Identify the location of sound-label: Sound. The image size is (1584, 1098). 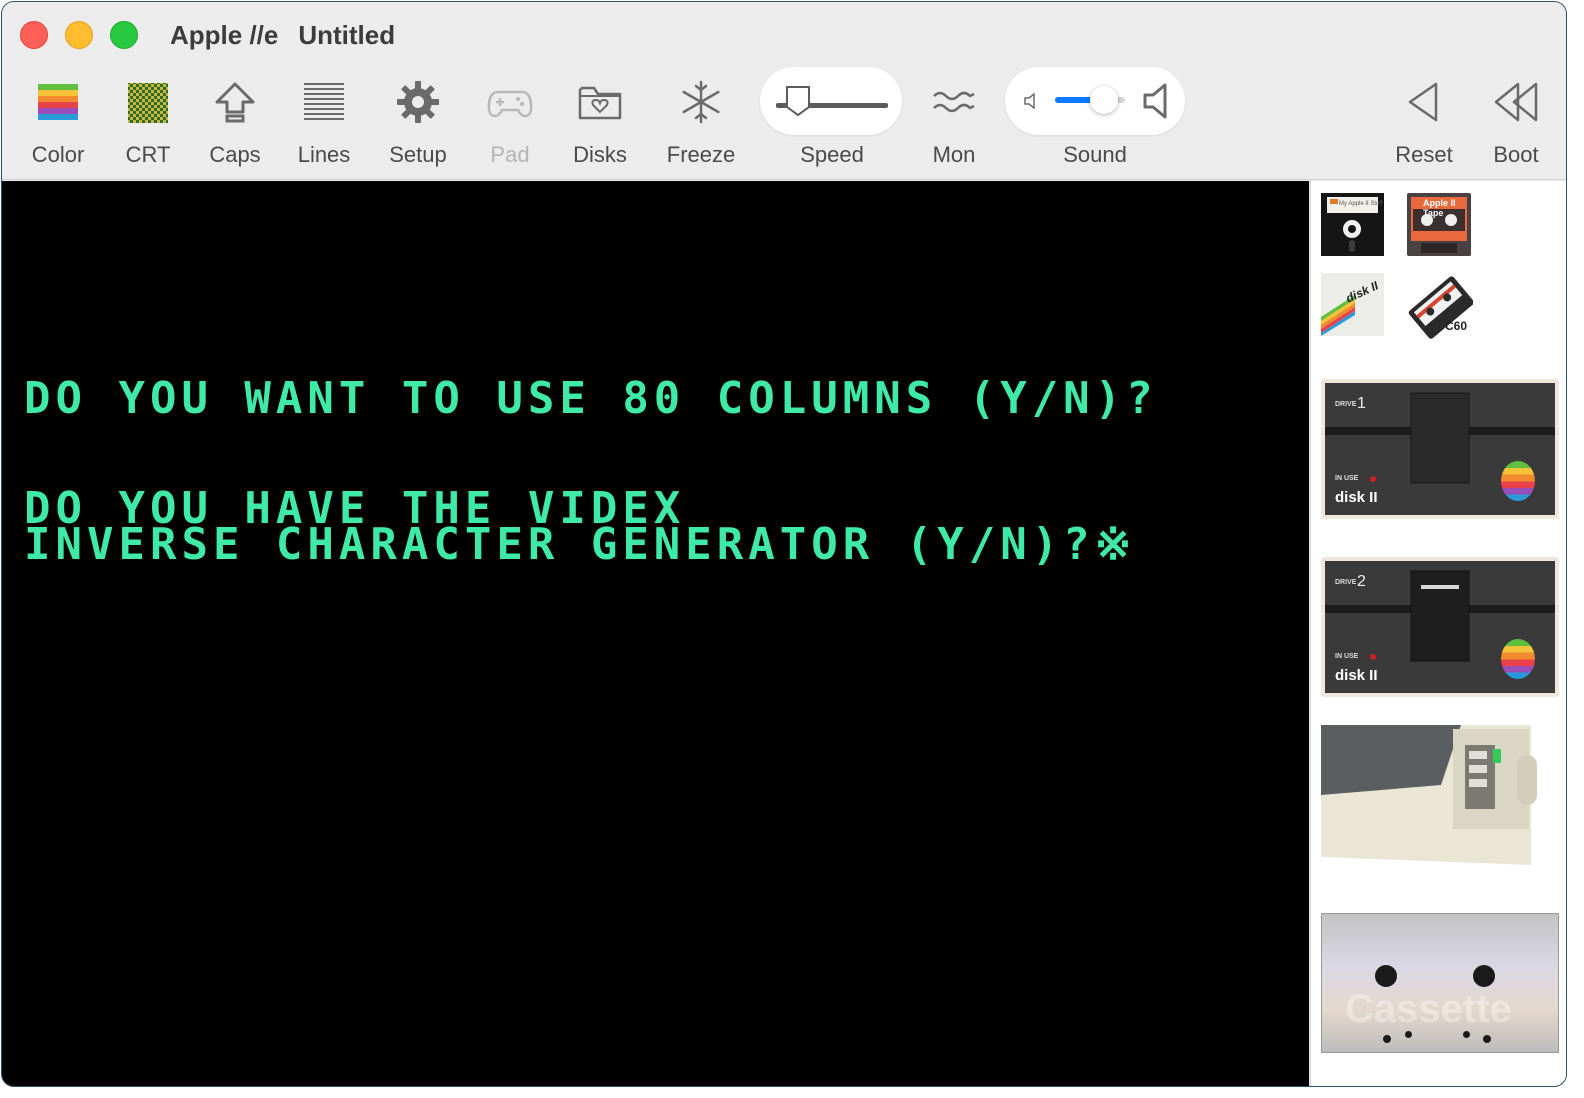
(1095, 154).